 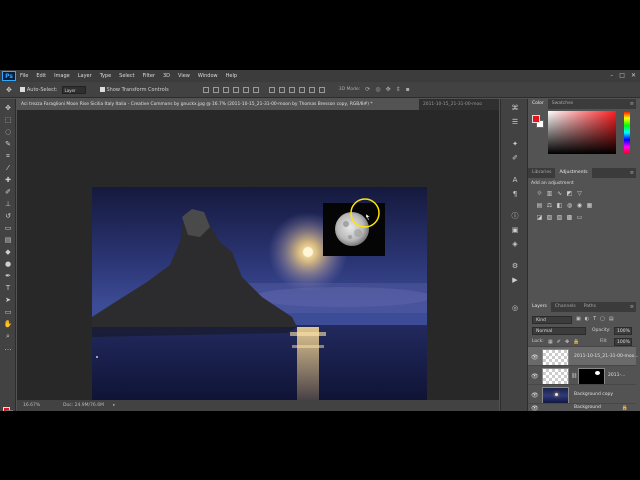 I want to click on brush-presets-icon: ✦, so click(x=515, y=144).